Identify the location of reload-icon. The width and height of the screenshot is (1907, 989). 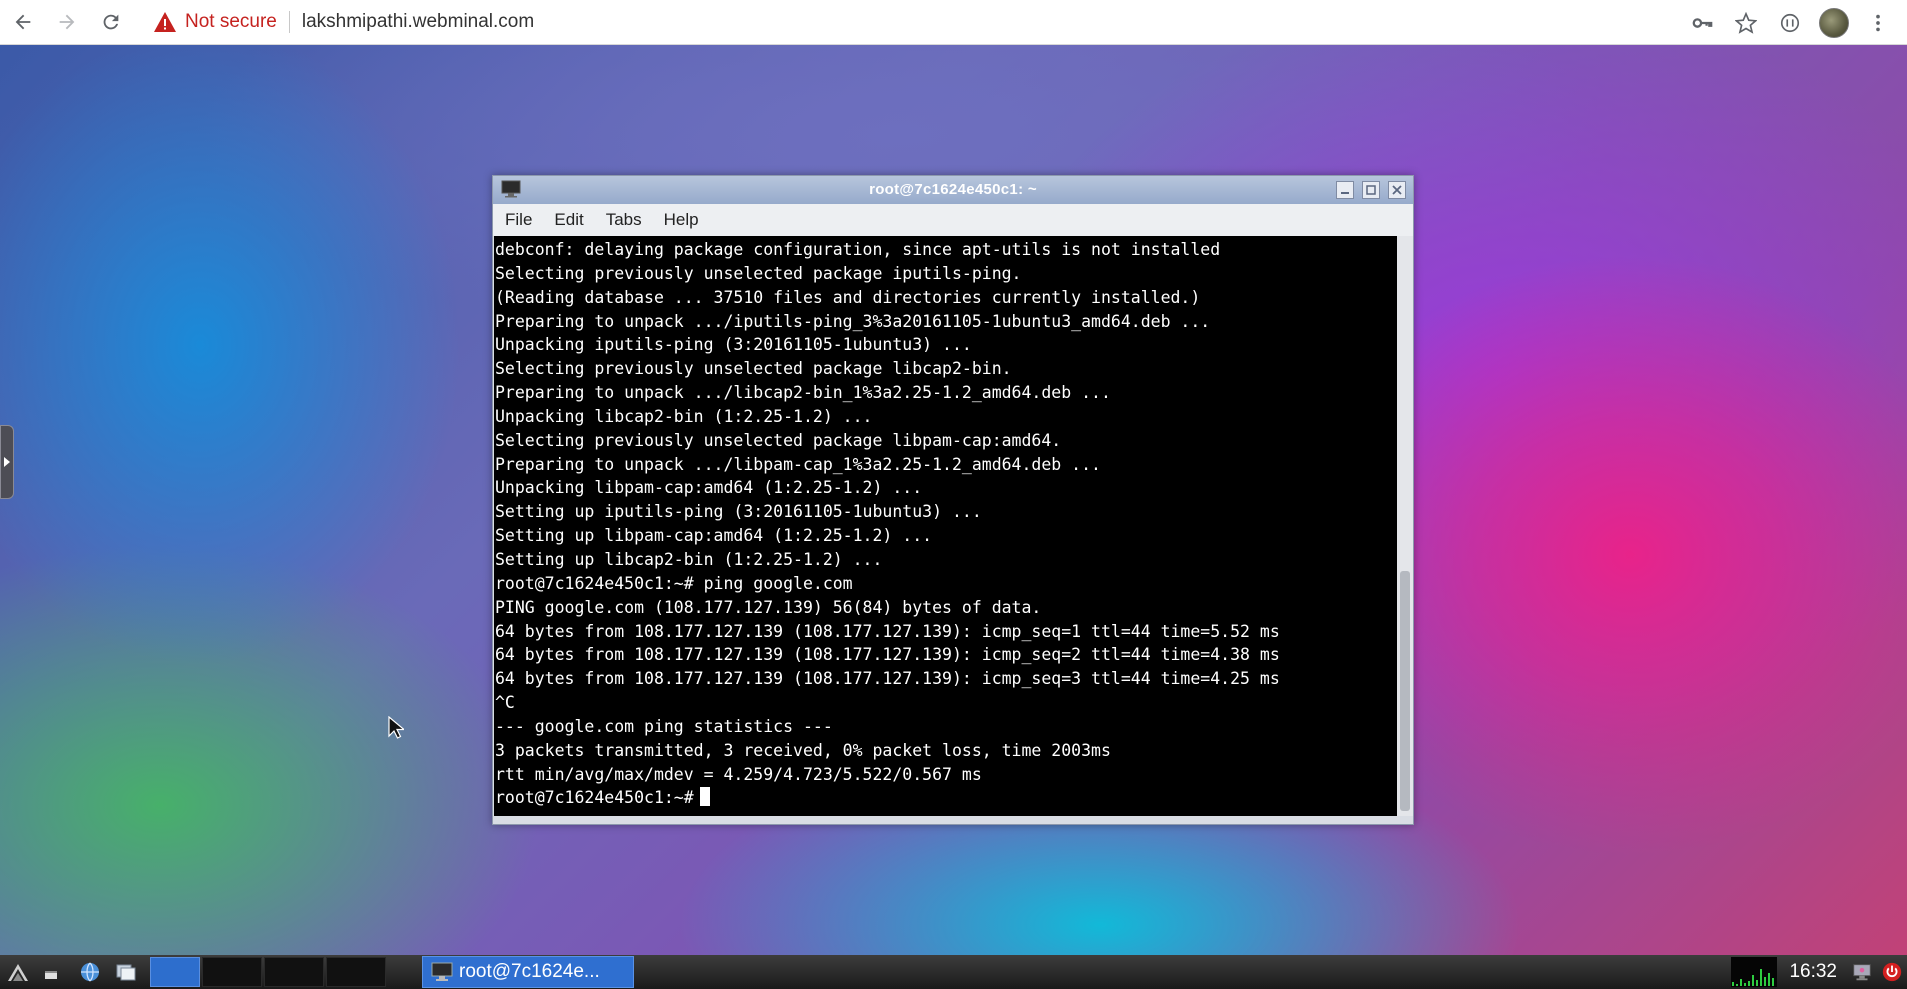
(111, 22).